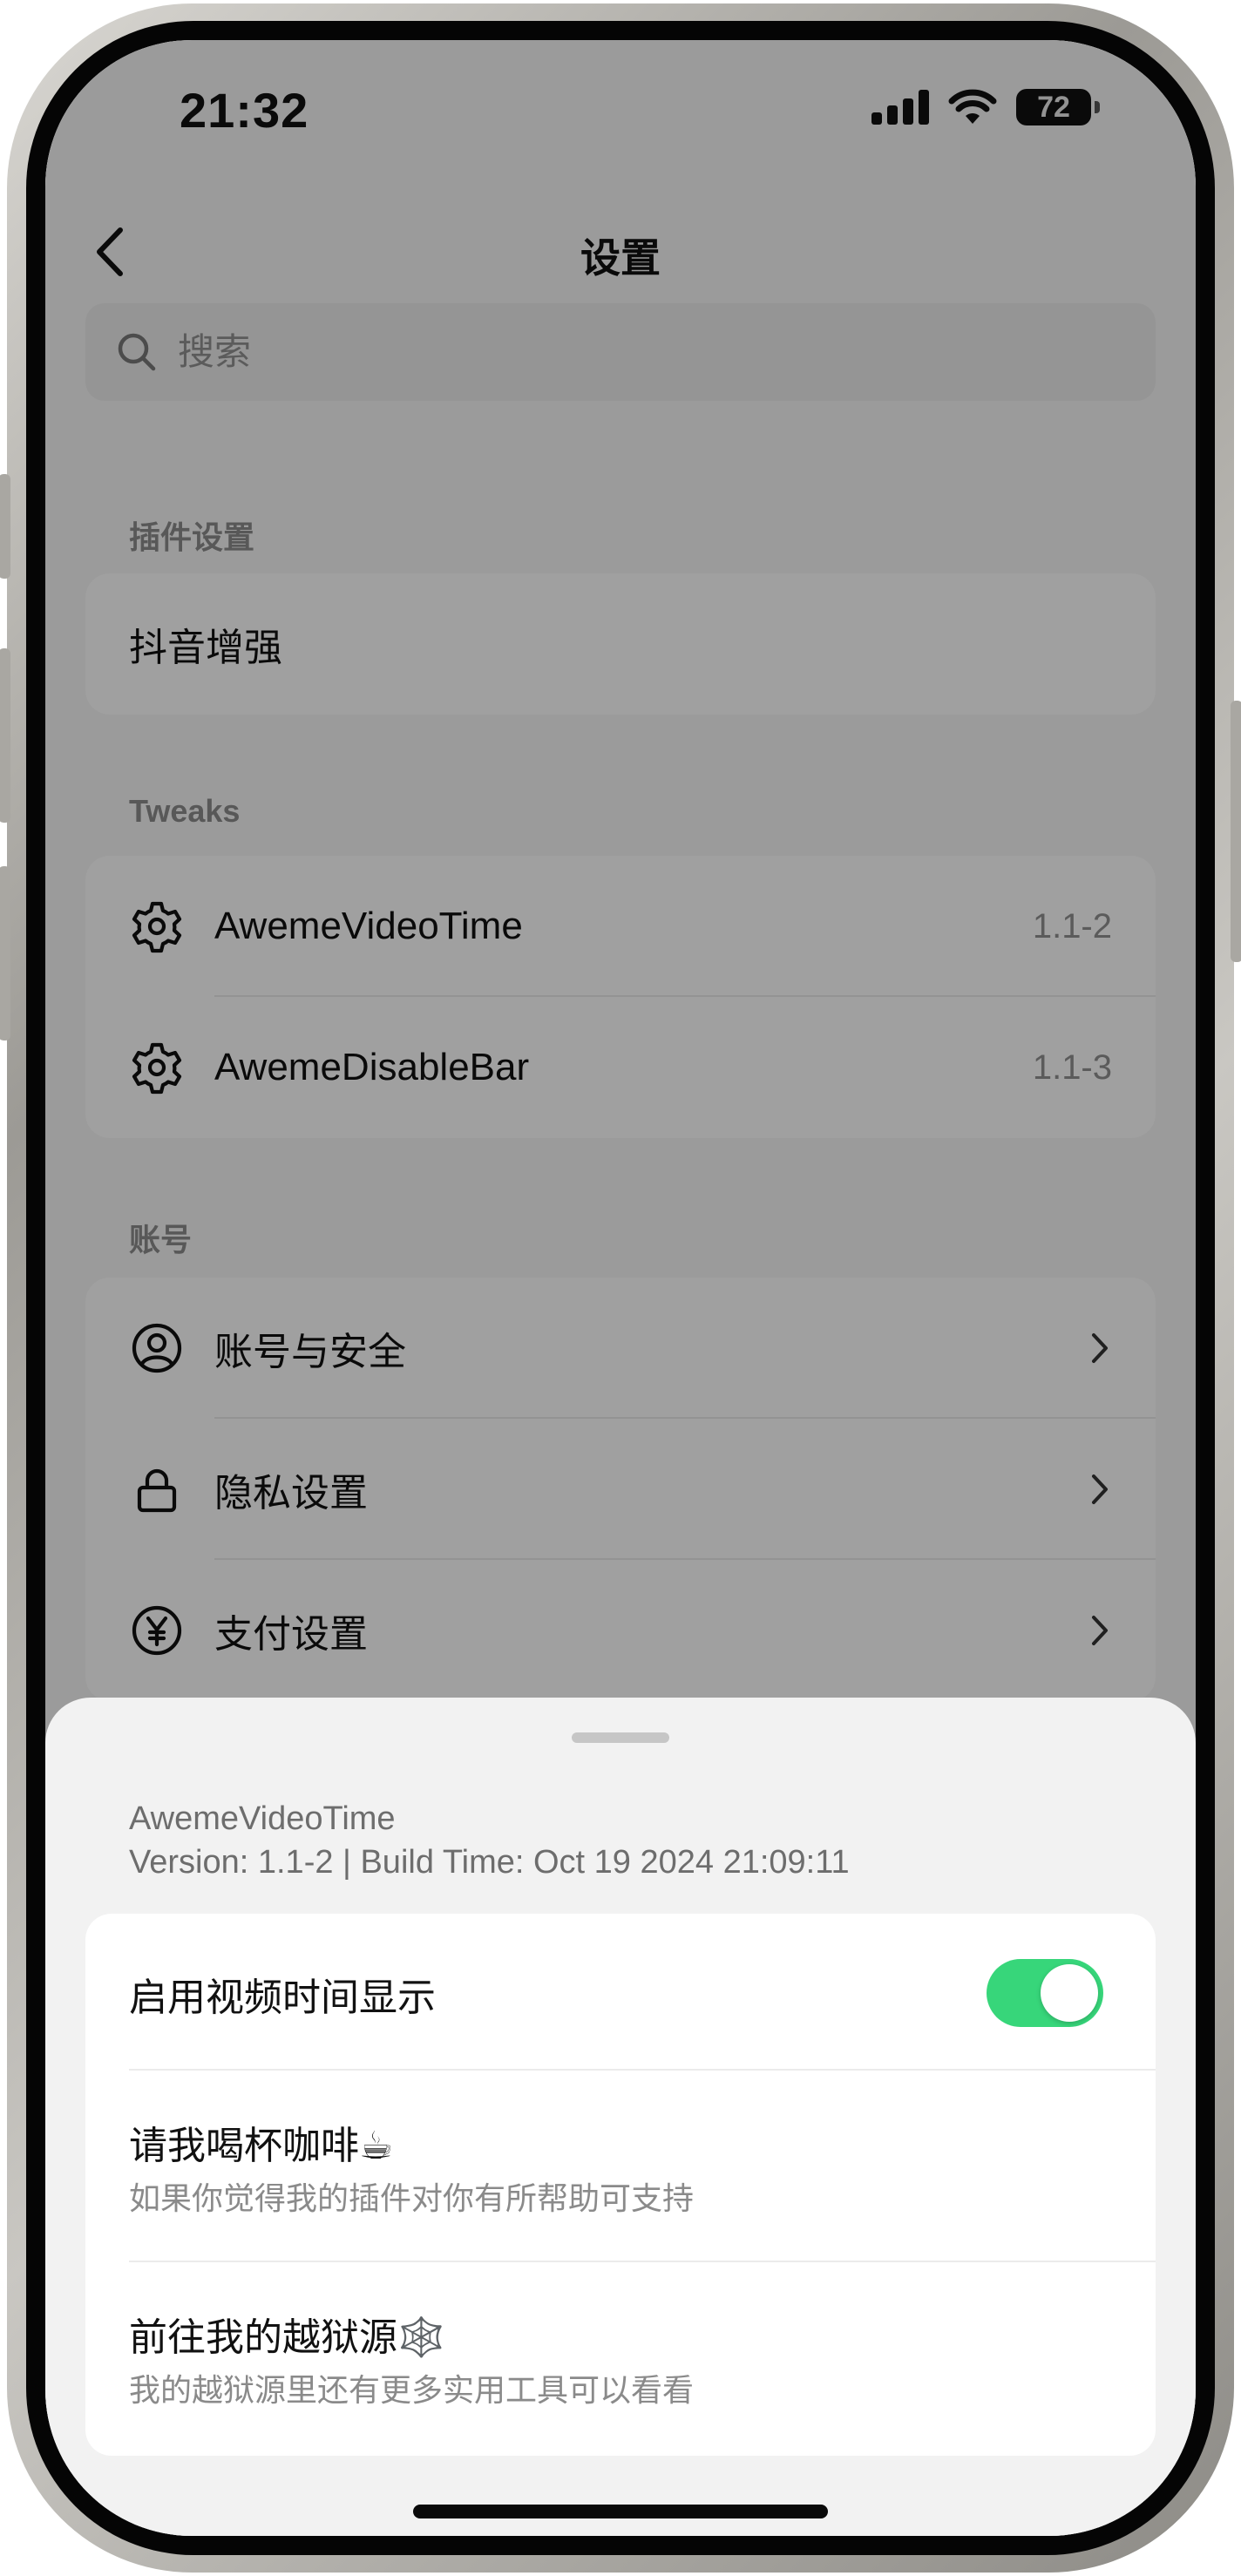 Image resolution: width=1241 pixels, height=2576 pixels. I want to click on option-description: 如果你觉得我的插件对你有所帮助可支持, so click(412, 2198).